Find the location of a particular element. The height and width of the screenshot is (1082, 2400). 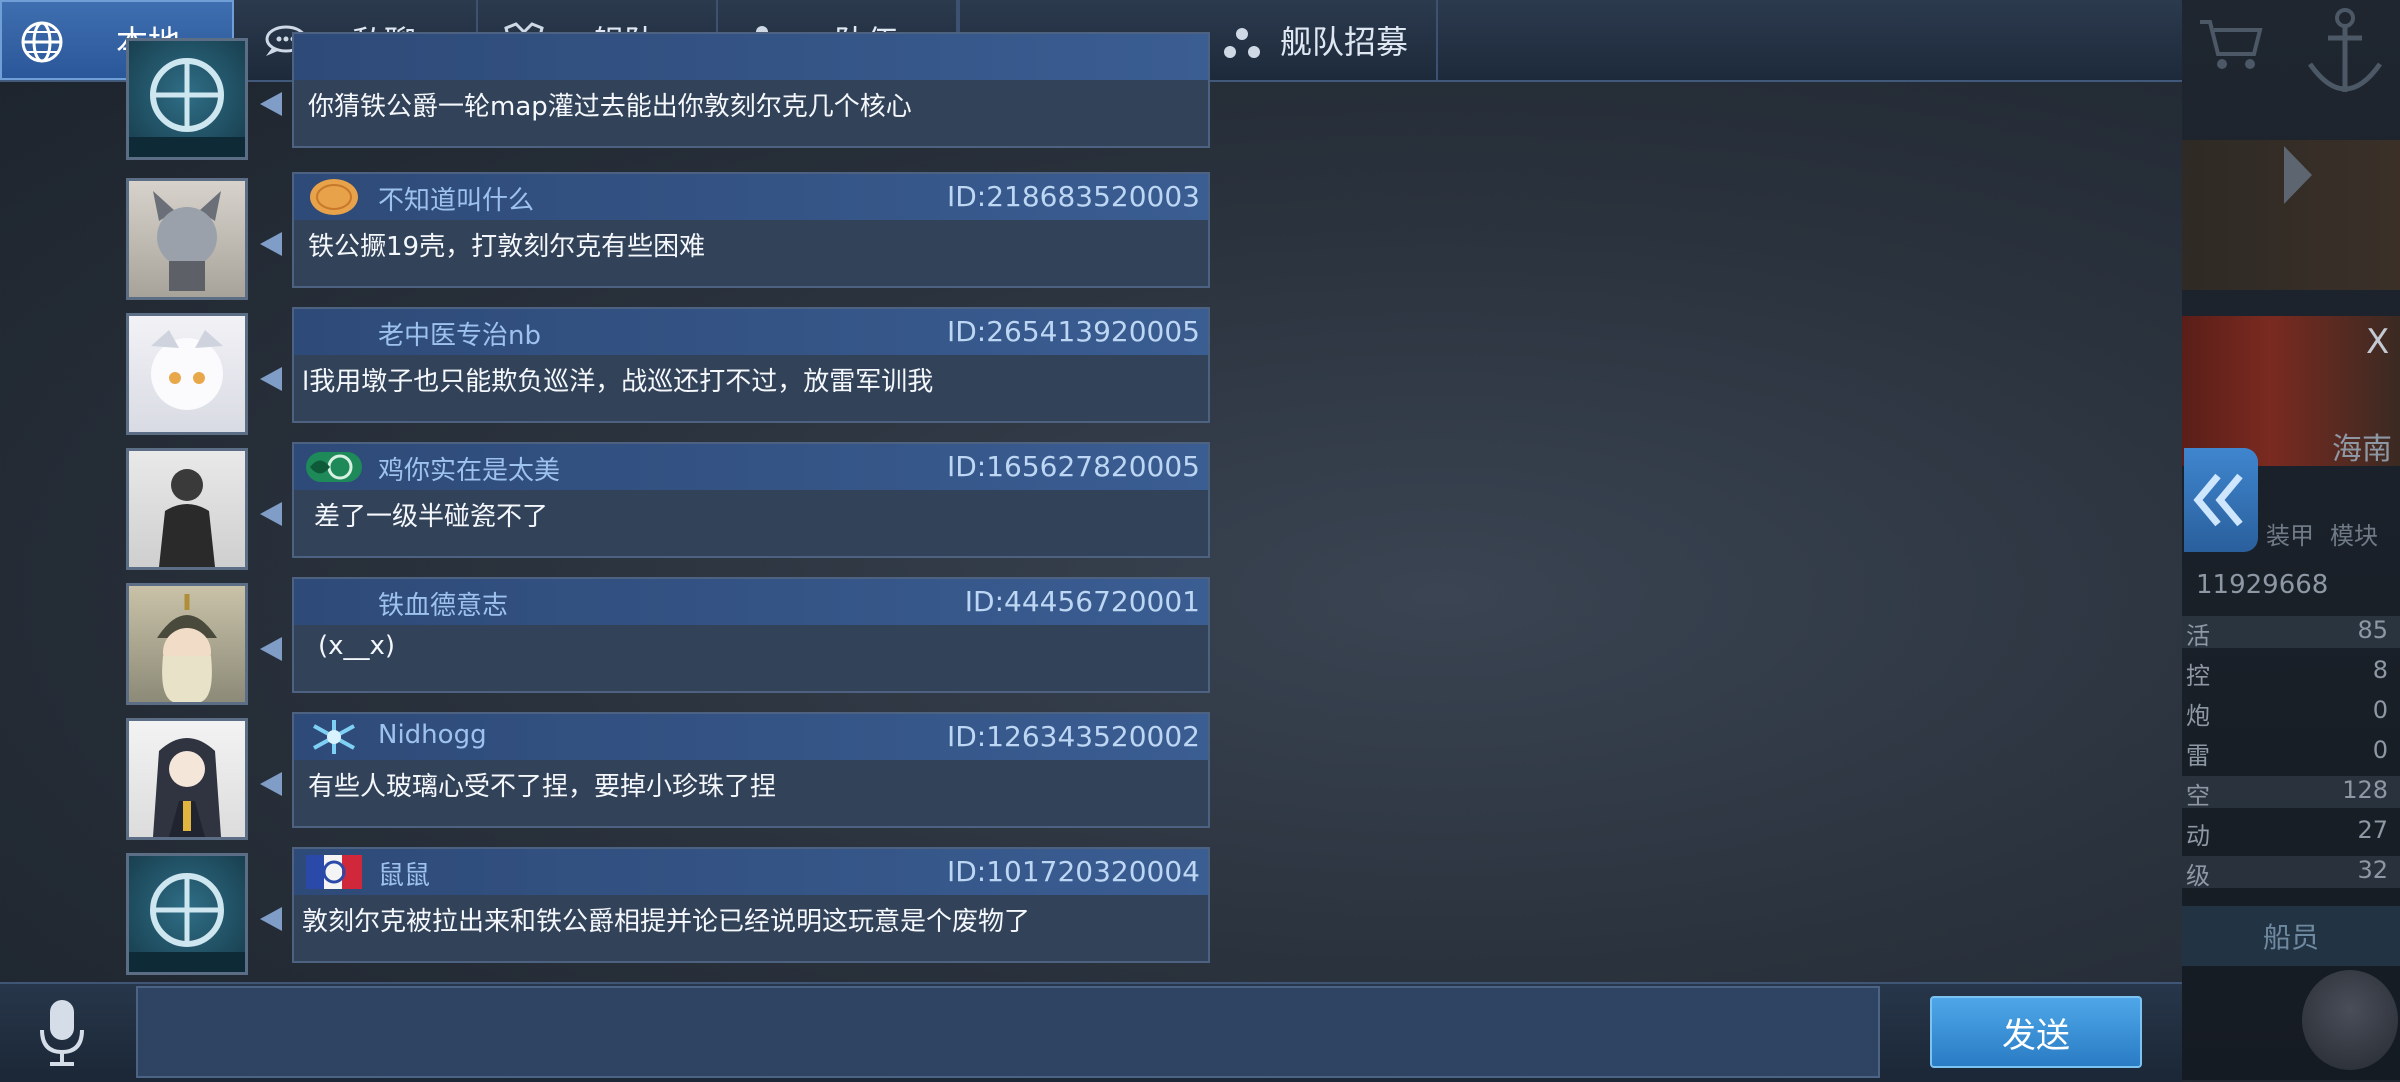

user-id: ID:165627820005 is located at coordinates (1073, 466).